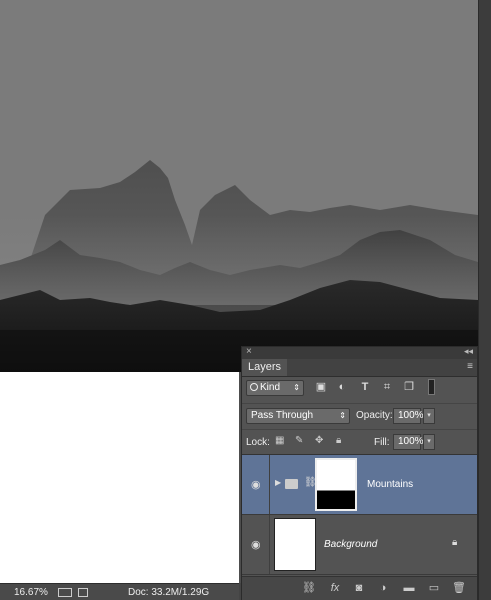 The height and width of the screenshot is (600, 491). I want to click on adjustment-filter-icon: ◐, so click(342, 387).